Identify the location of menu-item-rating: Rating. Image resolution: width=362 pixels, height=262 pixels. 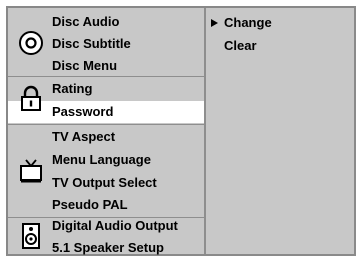
(72, 89).